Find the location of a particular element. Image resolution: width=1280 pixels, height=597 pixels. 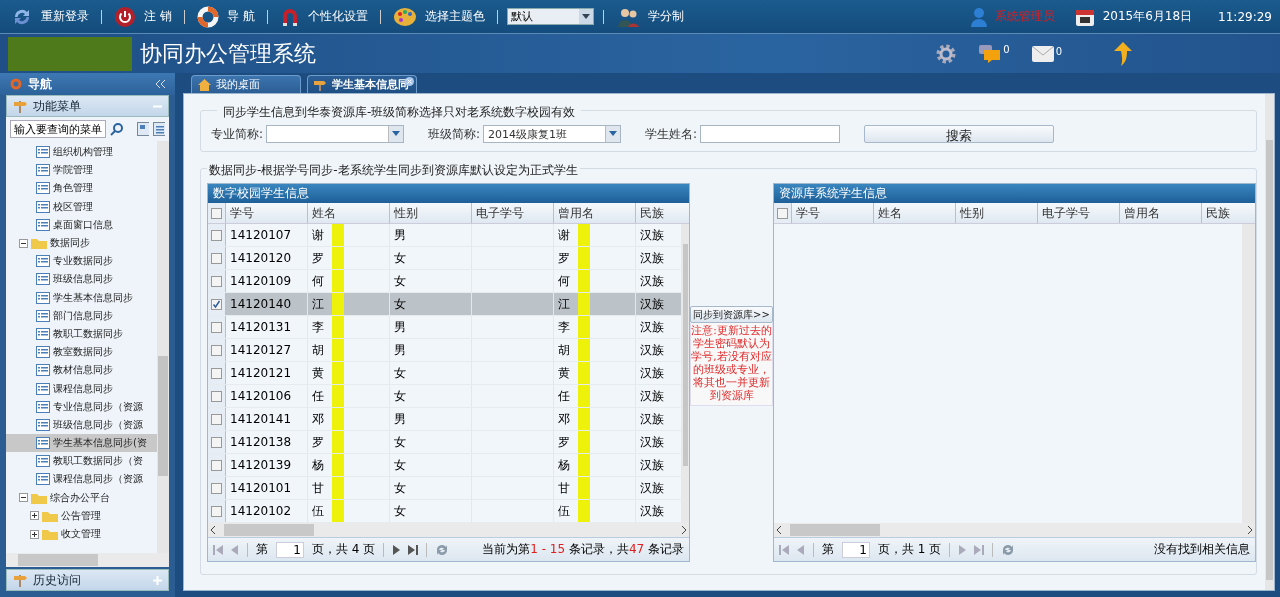

panel-header: 历史访问 is located at coordinates (87, 580).